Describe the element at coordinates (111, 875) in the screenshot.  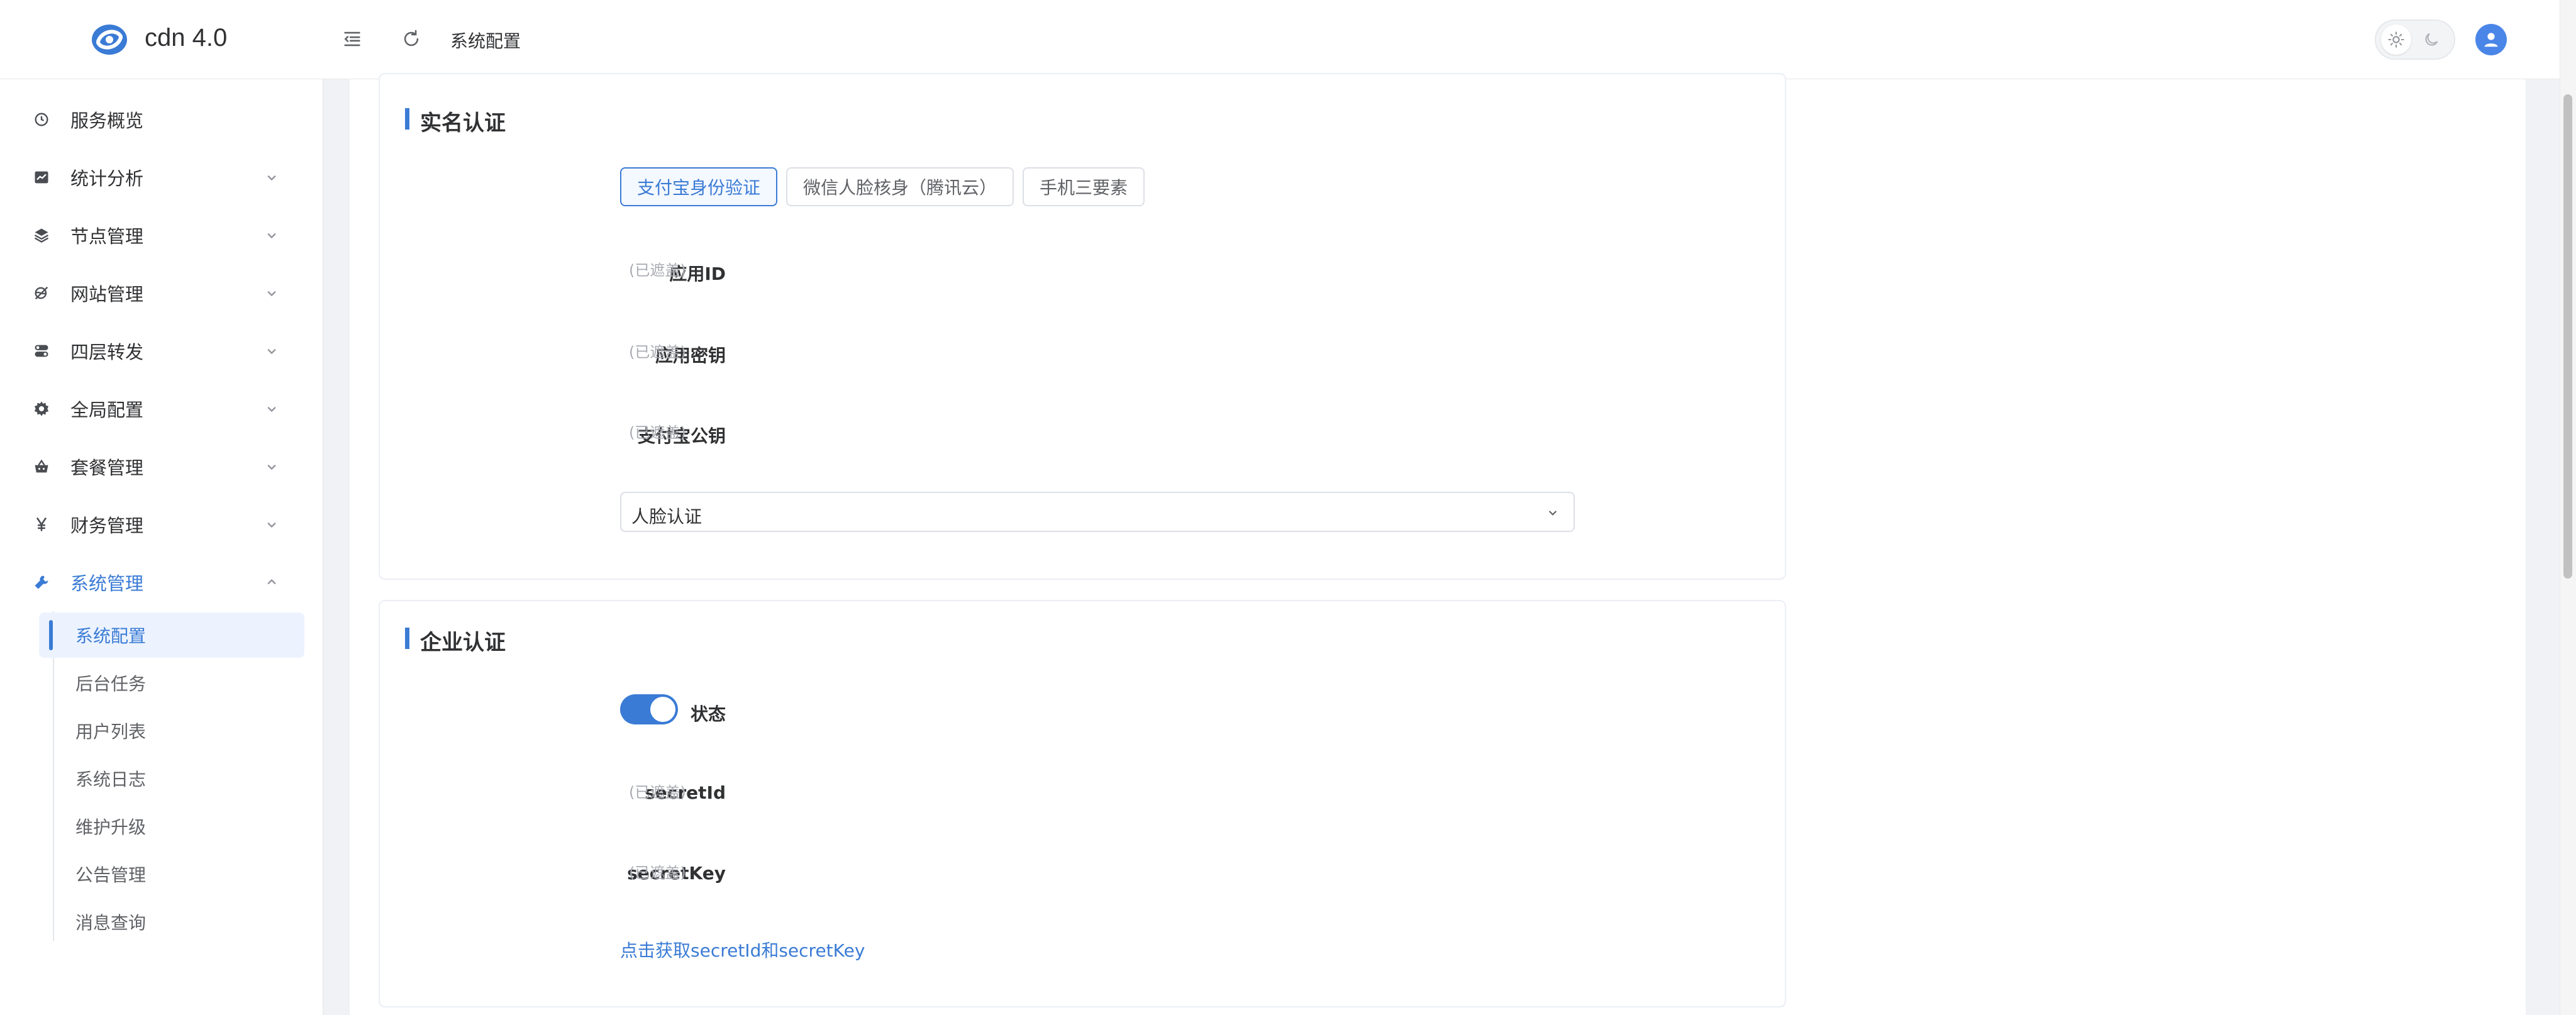
I see `sidebar-subitem-label: 公告管理` at that location.